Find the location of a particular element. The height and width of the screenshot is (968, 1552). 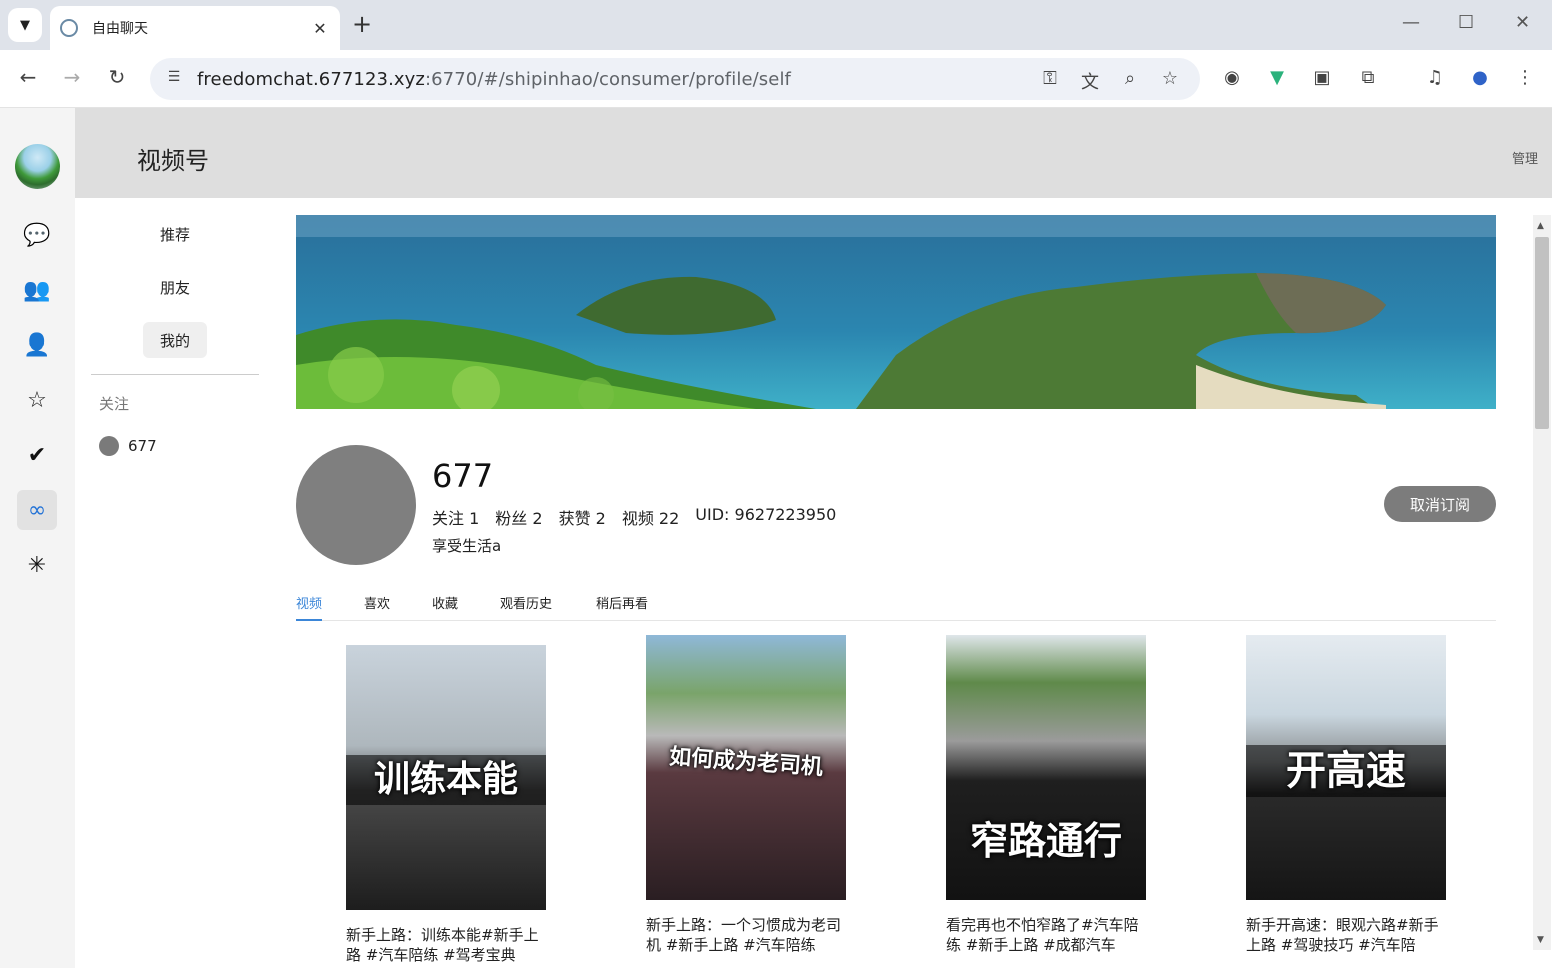

forward-arrow-icon: → is located at coordinates (72, 77).